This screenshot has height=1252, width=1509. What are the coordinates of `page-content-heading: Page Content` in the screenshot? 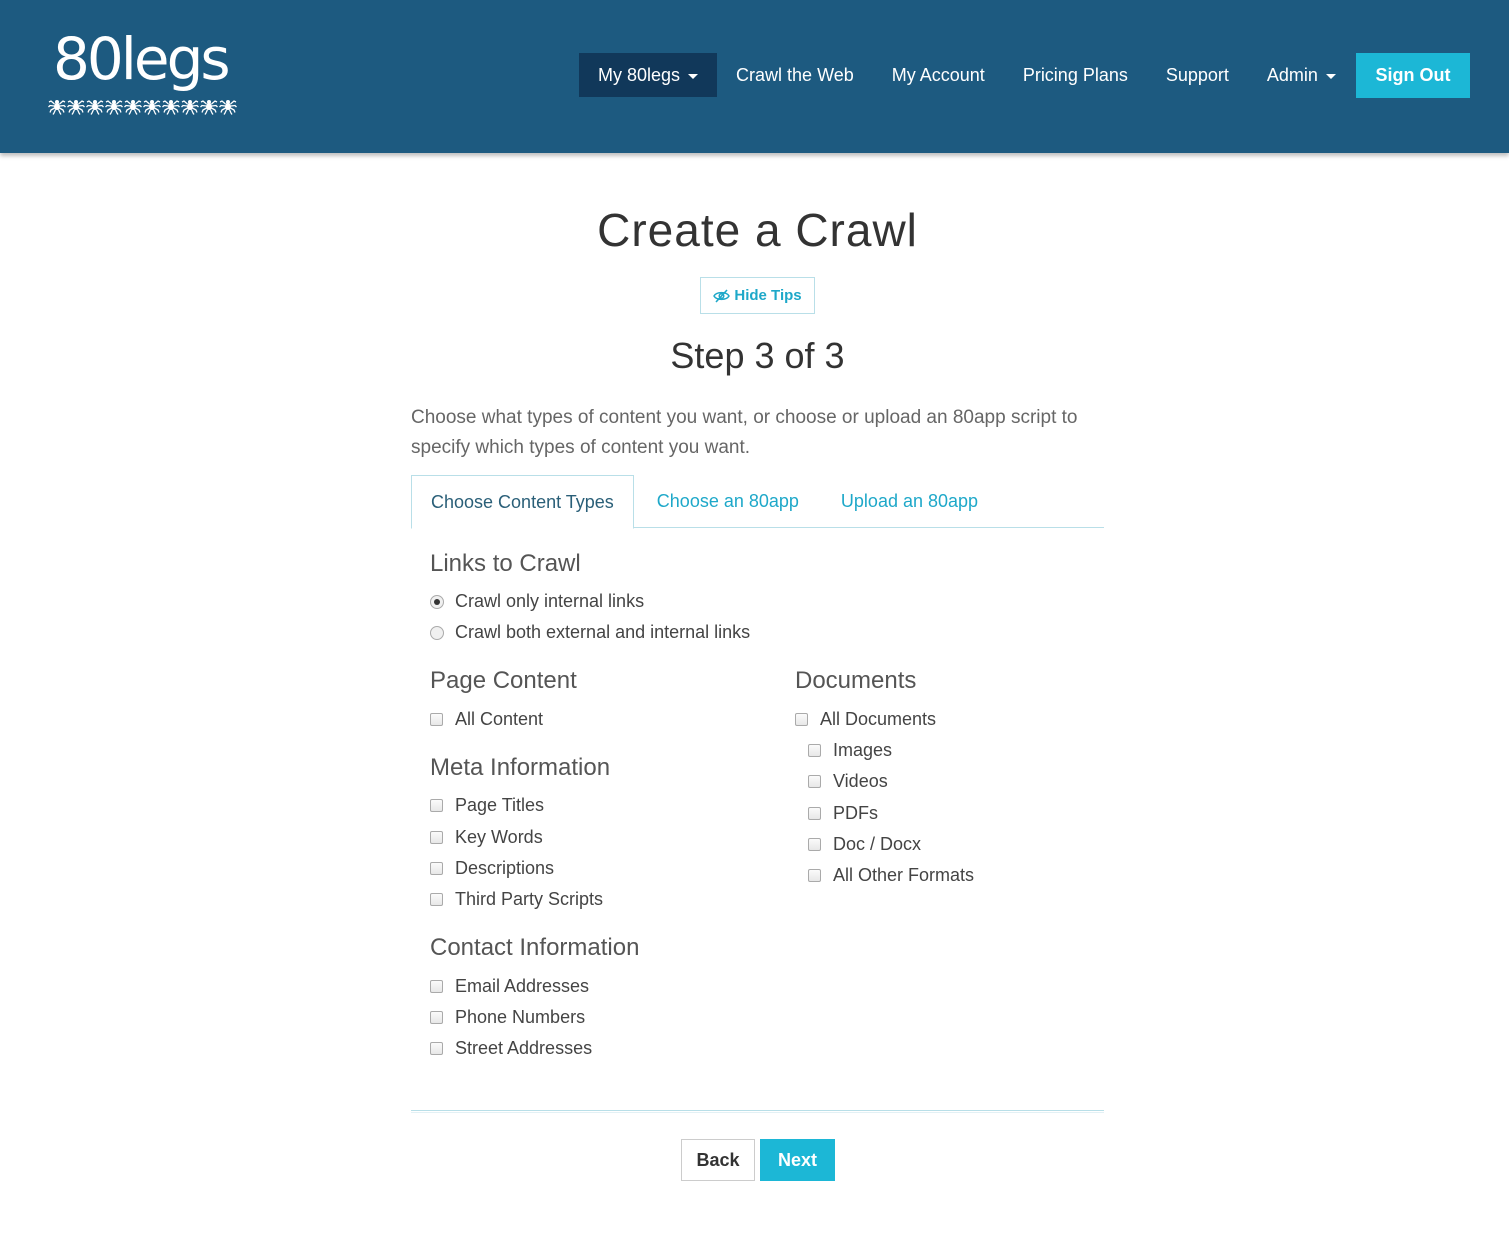 It's located at (503, 680).